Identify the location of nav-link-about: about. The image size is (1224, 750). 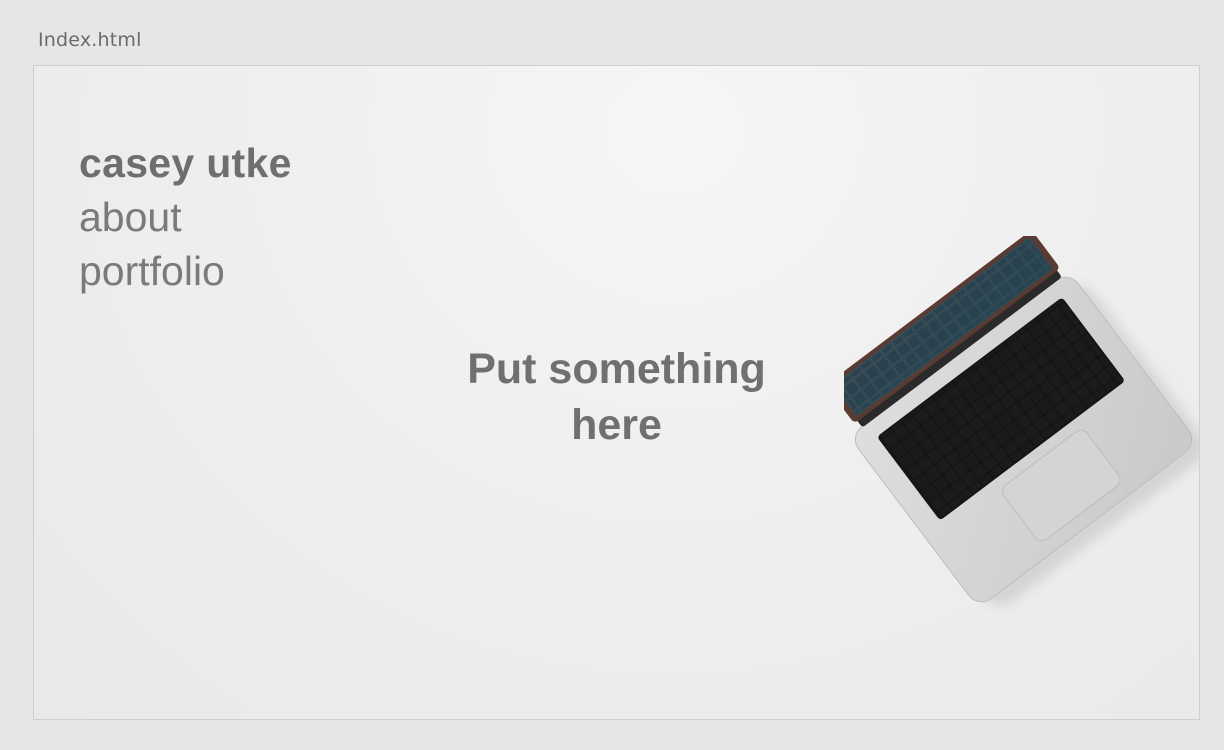
(185, 217).